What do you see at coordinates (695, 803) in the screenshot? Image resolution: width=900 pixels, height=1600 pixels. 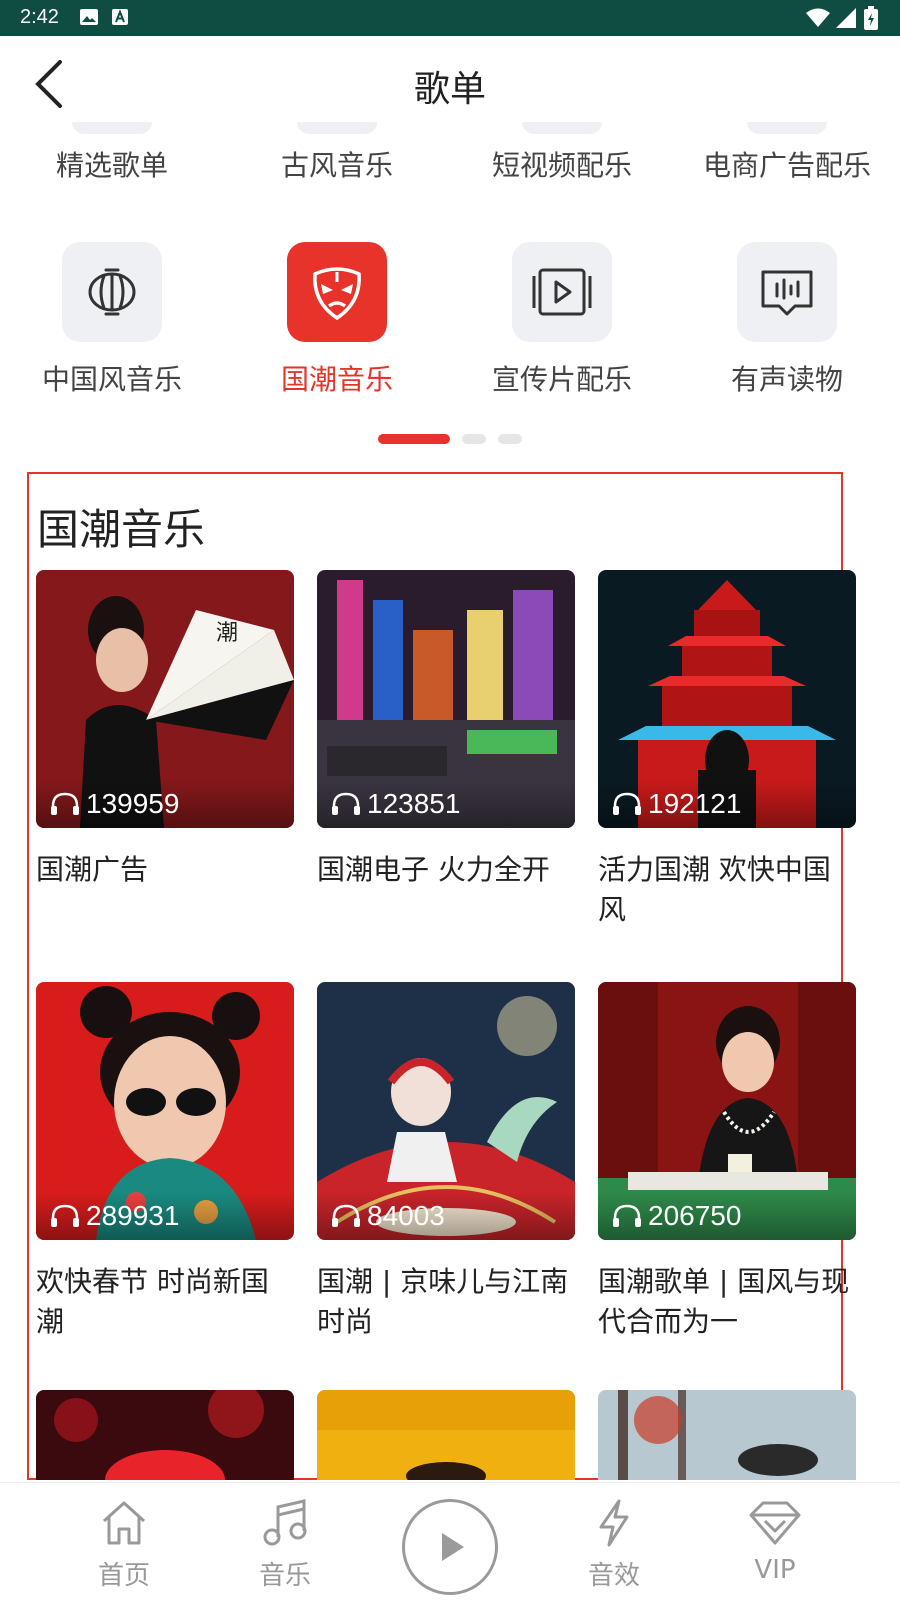 I see `play-count-value: 192121` at bounding box center [695, 803].